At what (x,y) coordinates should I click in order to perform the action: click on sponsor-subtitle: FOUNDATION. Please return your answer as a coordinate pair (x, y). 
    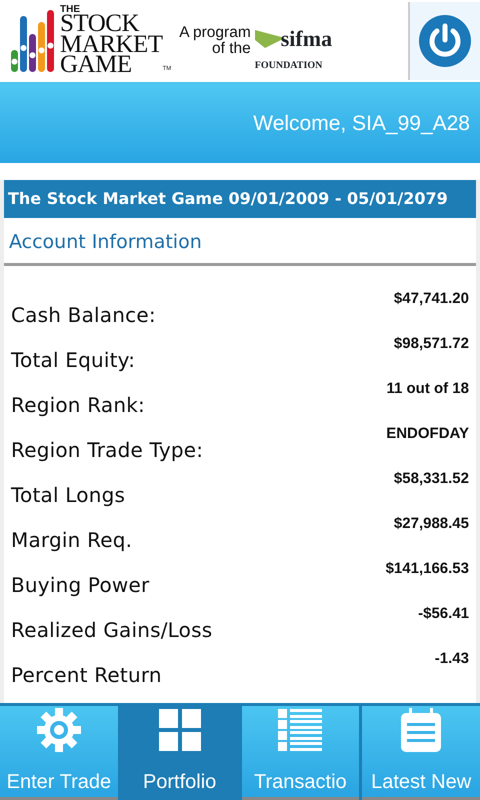
    Looking at the image, I should click on (289, 65).